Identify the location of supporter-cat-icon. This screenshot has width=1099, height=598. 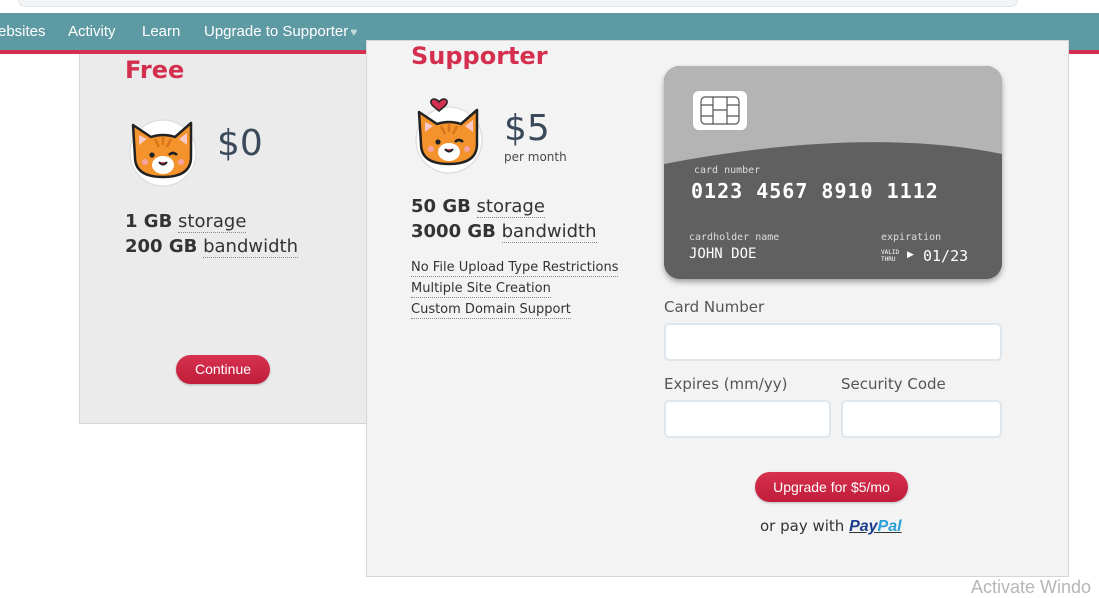
(449, 136).